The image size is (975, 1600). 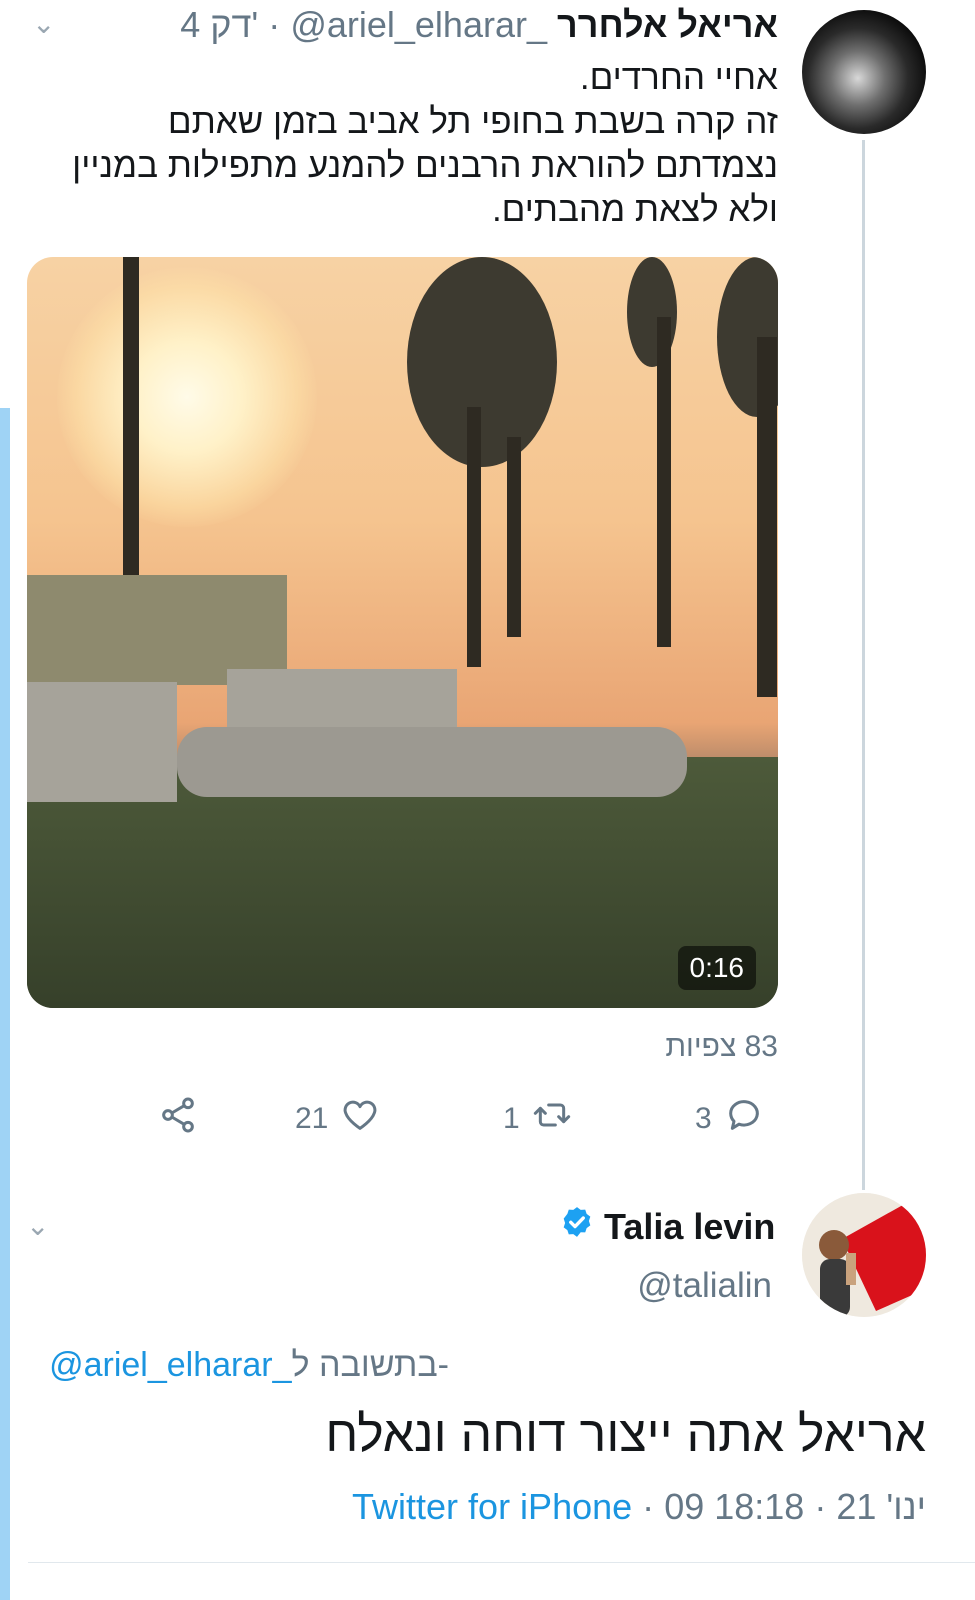 I want to click on share-button, so click(x=178, y=1119).